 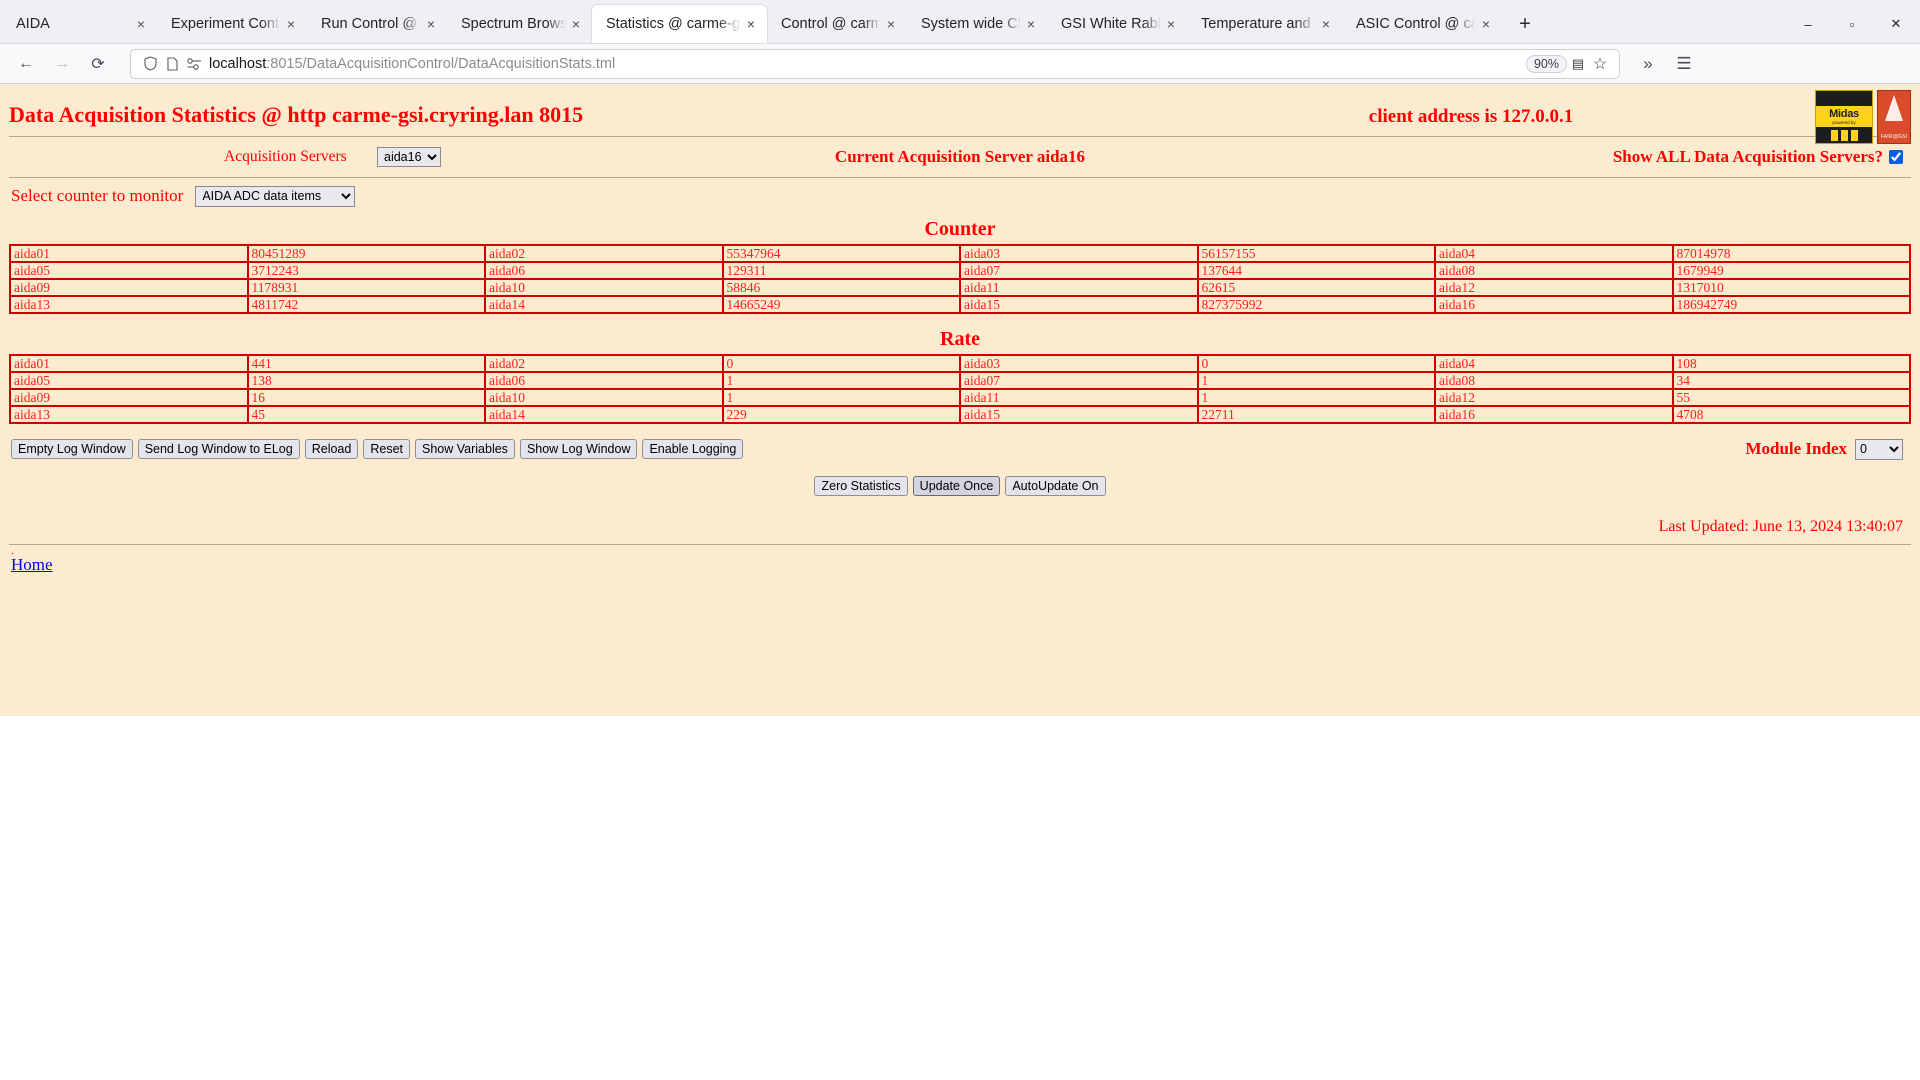 I want to click on tab-title: Control @ carme-gsi, so click(x=831, y=24).